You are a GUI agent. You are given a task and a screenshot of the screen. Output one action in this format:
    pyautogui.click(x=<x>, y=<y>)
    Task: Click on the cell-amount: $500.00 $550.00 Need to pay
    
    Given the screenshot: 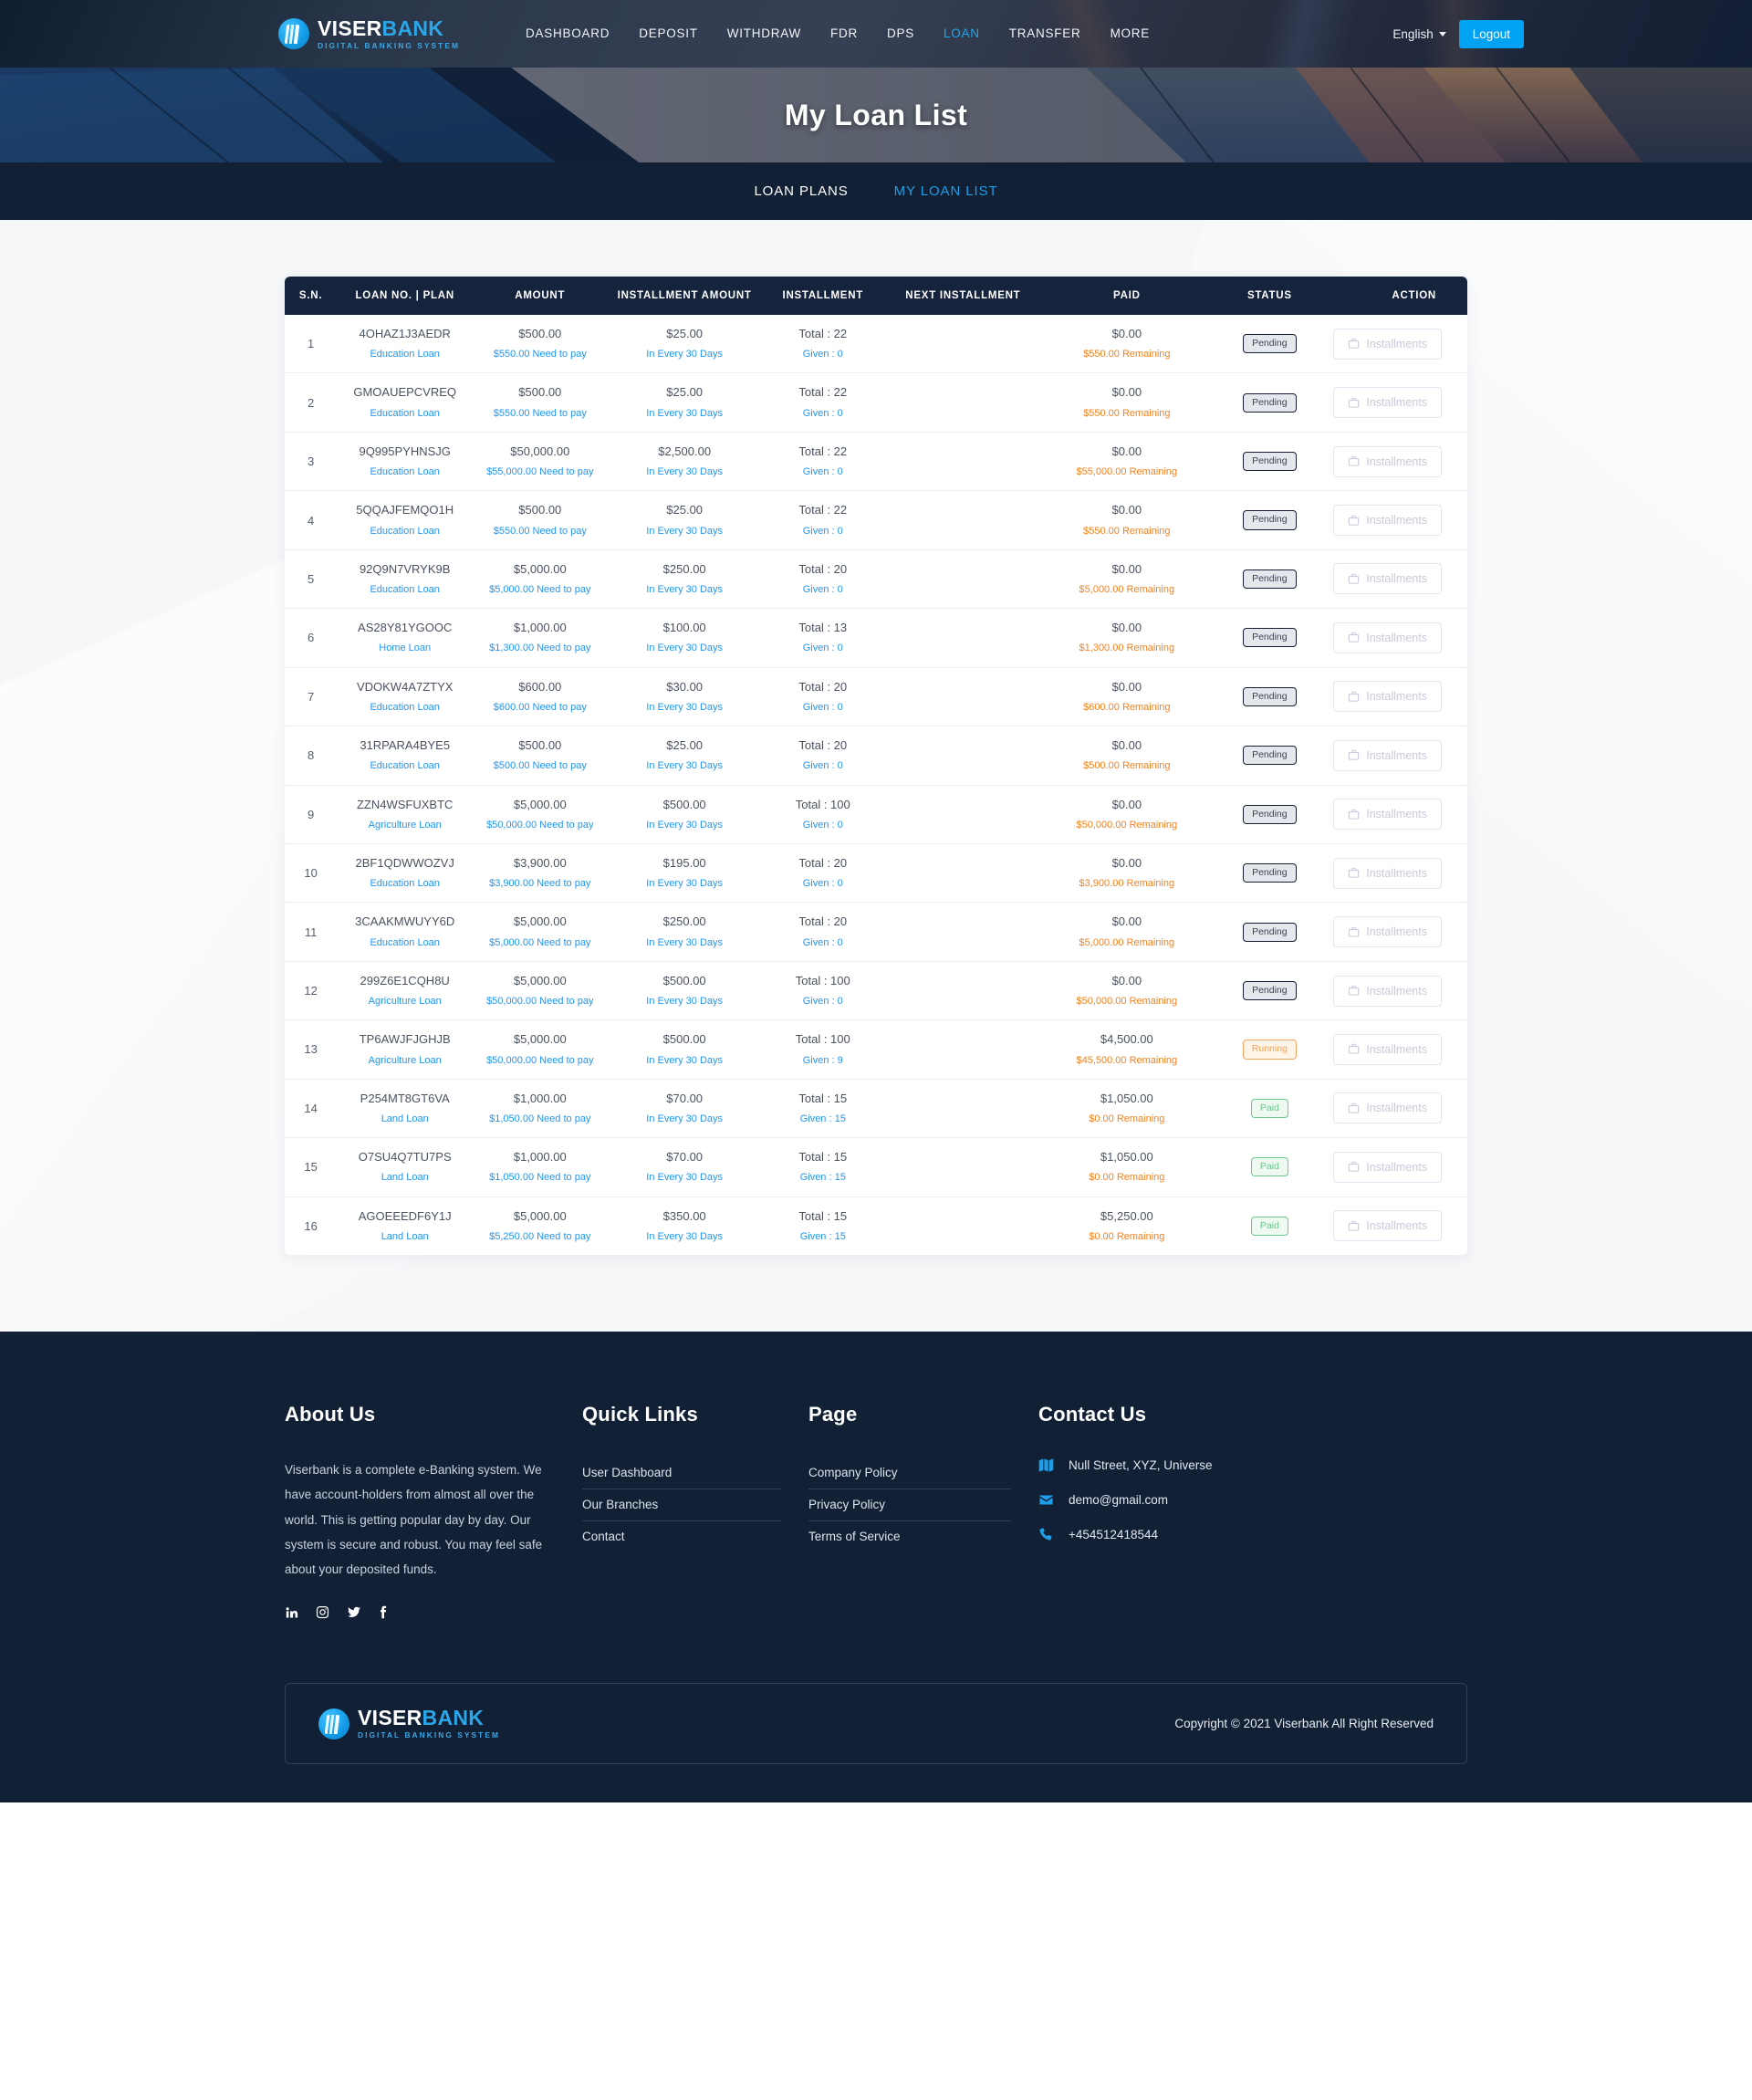 What is the action you would take?
    pyautogui.click(x=540, y=402)
    